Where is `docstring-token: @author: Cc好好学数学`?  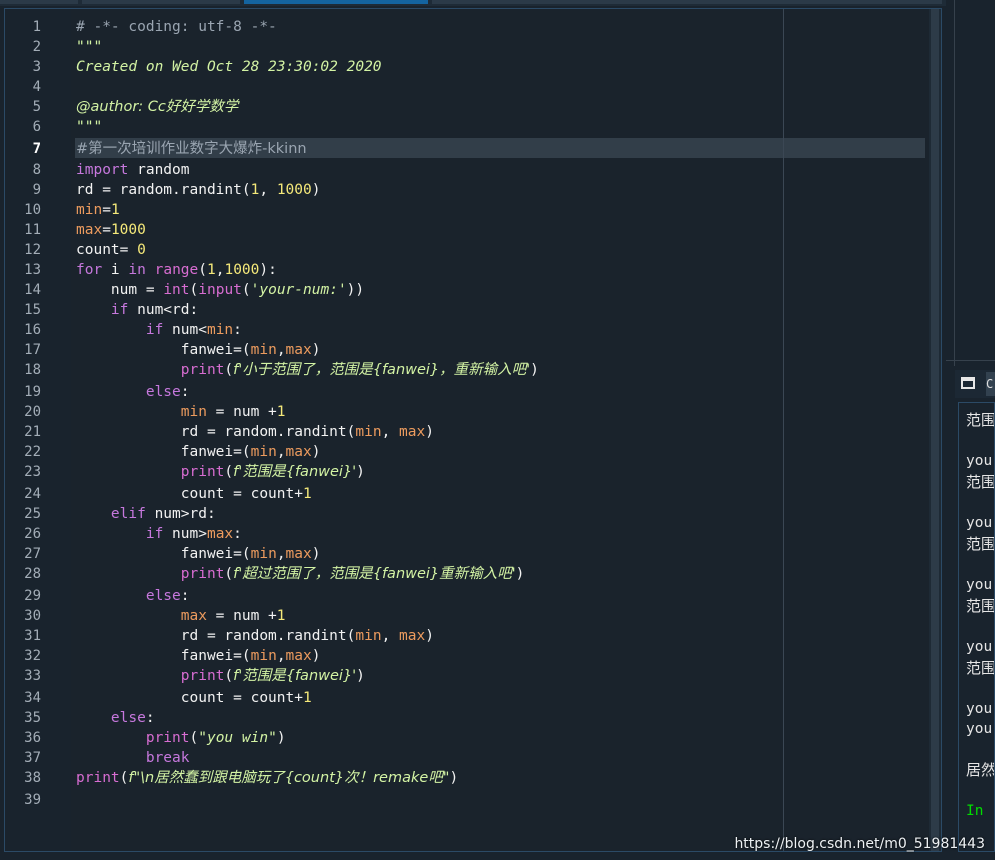 docstring-token: @author: Cc好好学数学 is located at coordinates (157, 107).